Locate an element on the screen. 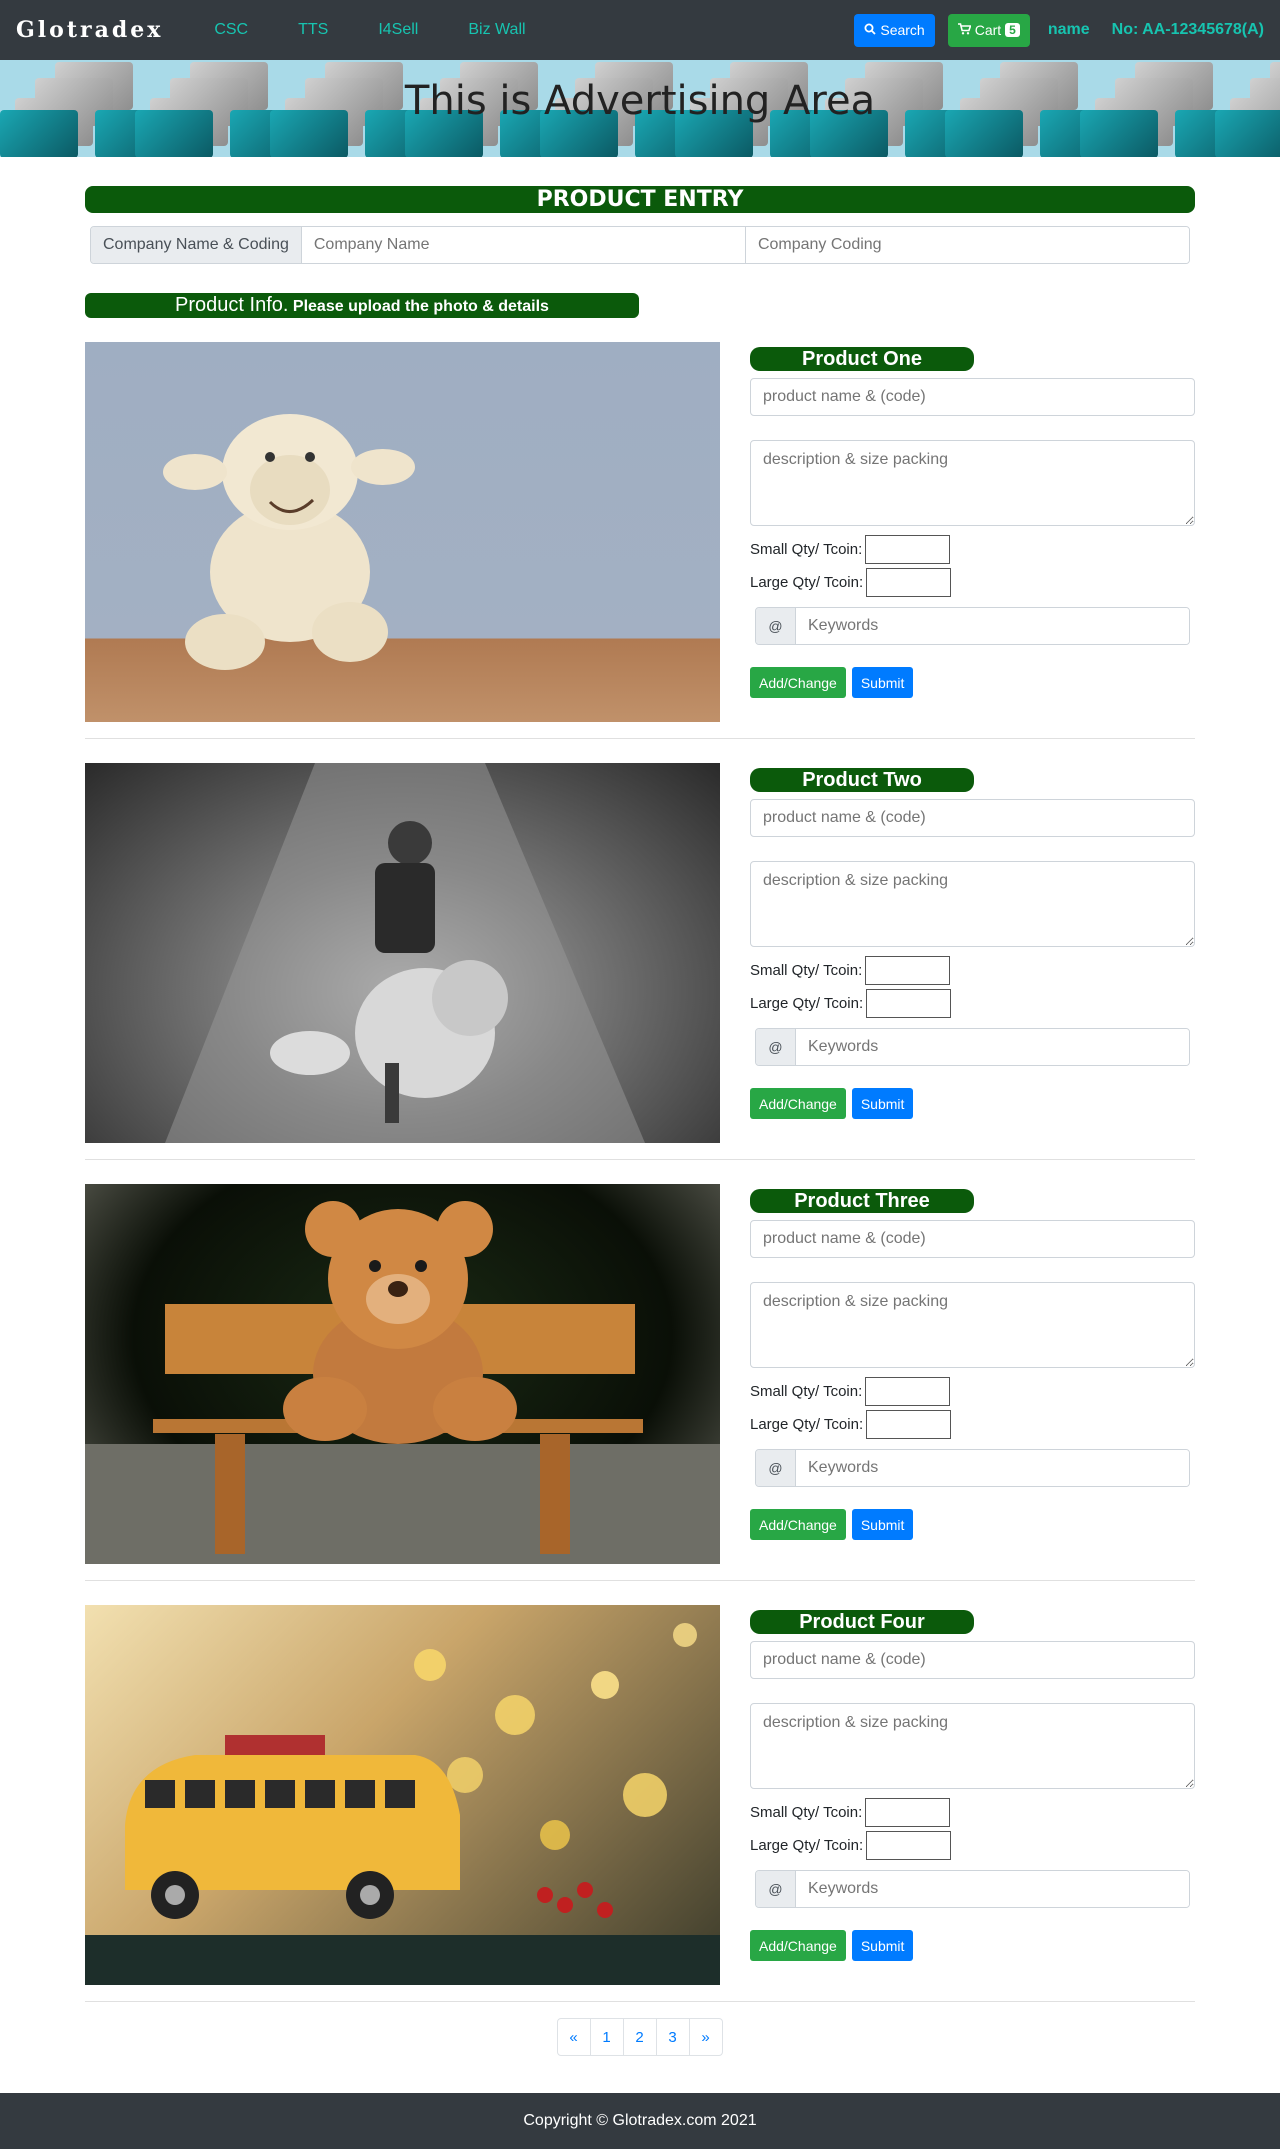  nav-link-tts: TTS is located at coordinates (313, 30).